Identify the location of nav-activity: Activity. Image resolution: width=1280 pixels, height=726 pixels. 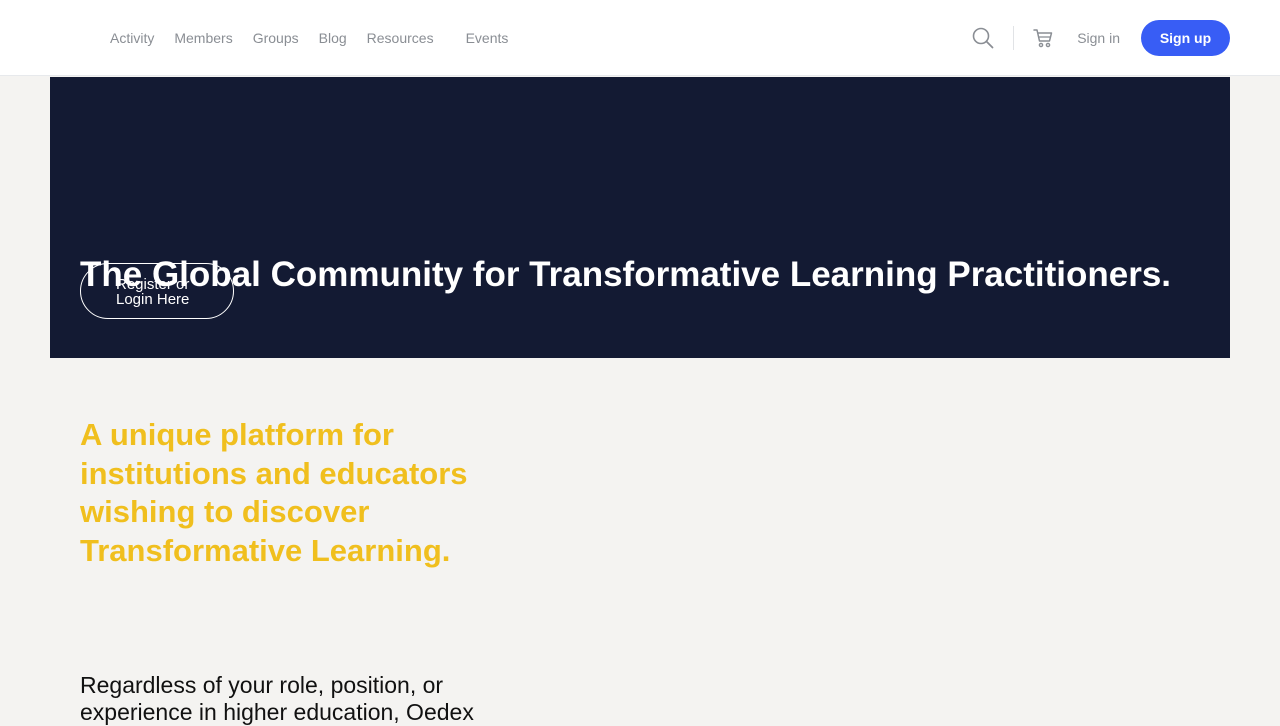
(132, 38).